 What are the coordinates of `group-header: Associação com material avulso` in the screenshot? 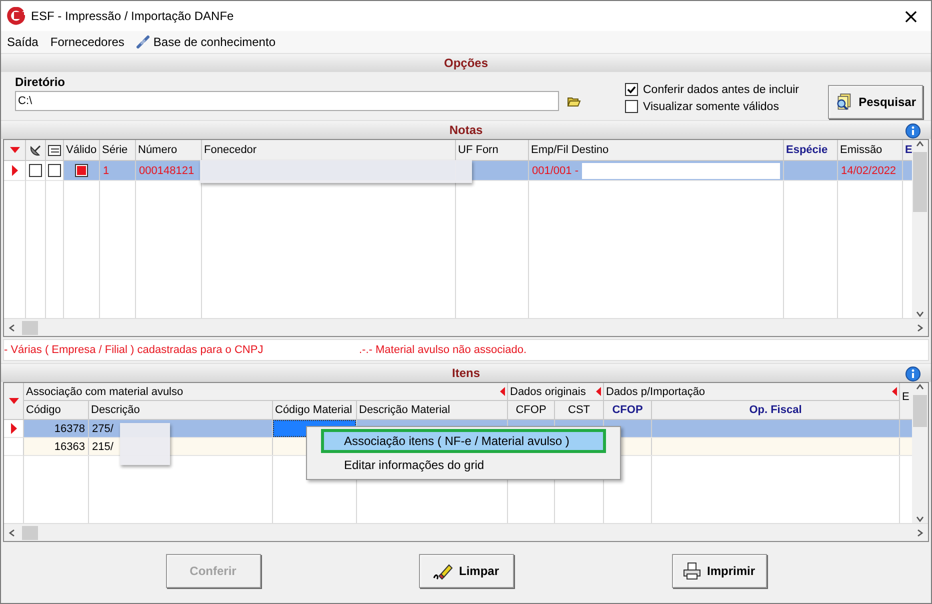 It's located at (105, 392).